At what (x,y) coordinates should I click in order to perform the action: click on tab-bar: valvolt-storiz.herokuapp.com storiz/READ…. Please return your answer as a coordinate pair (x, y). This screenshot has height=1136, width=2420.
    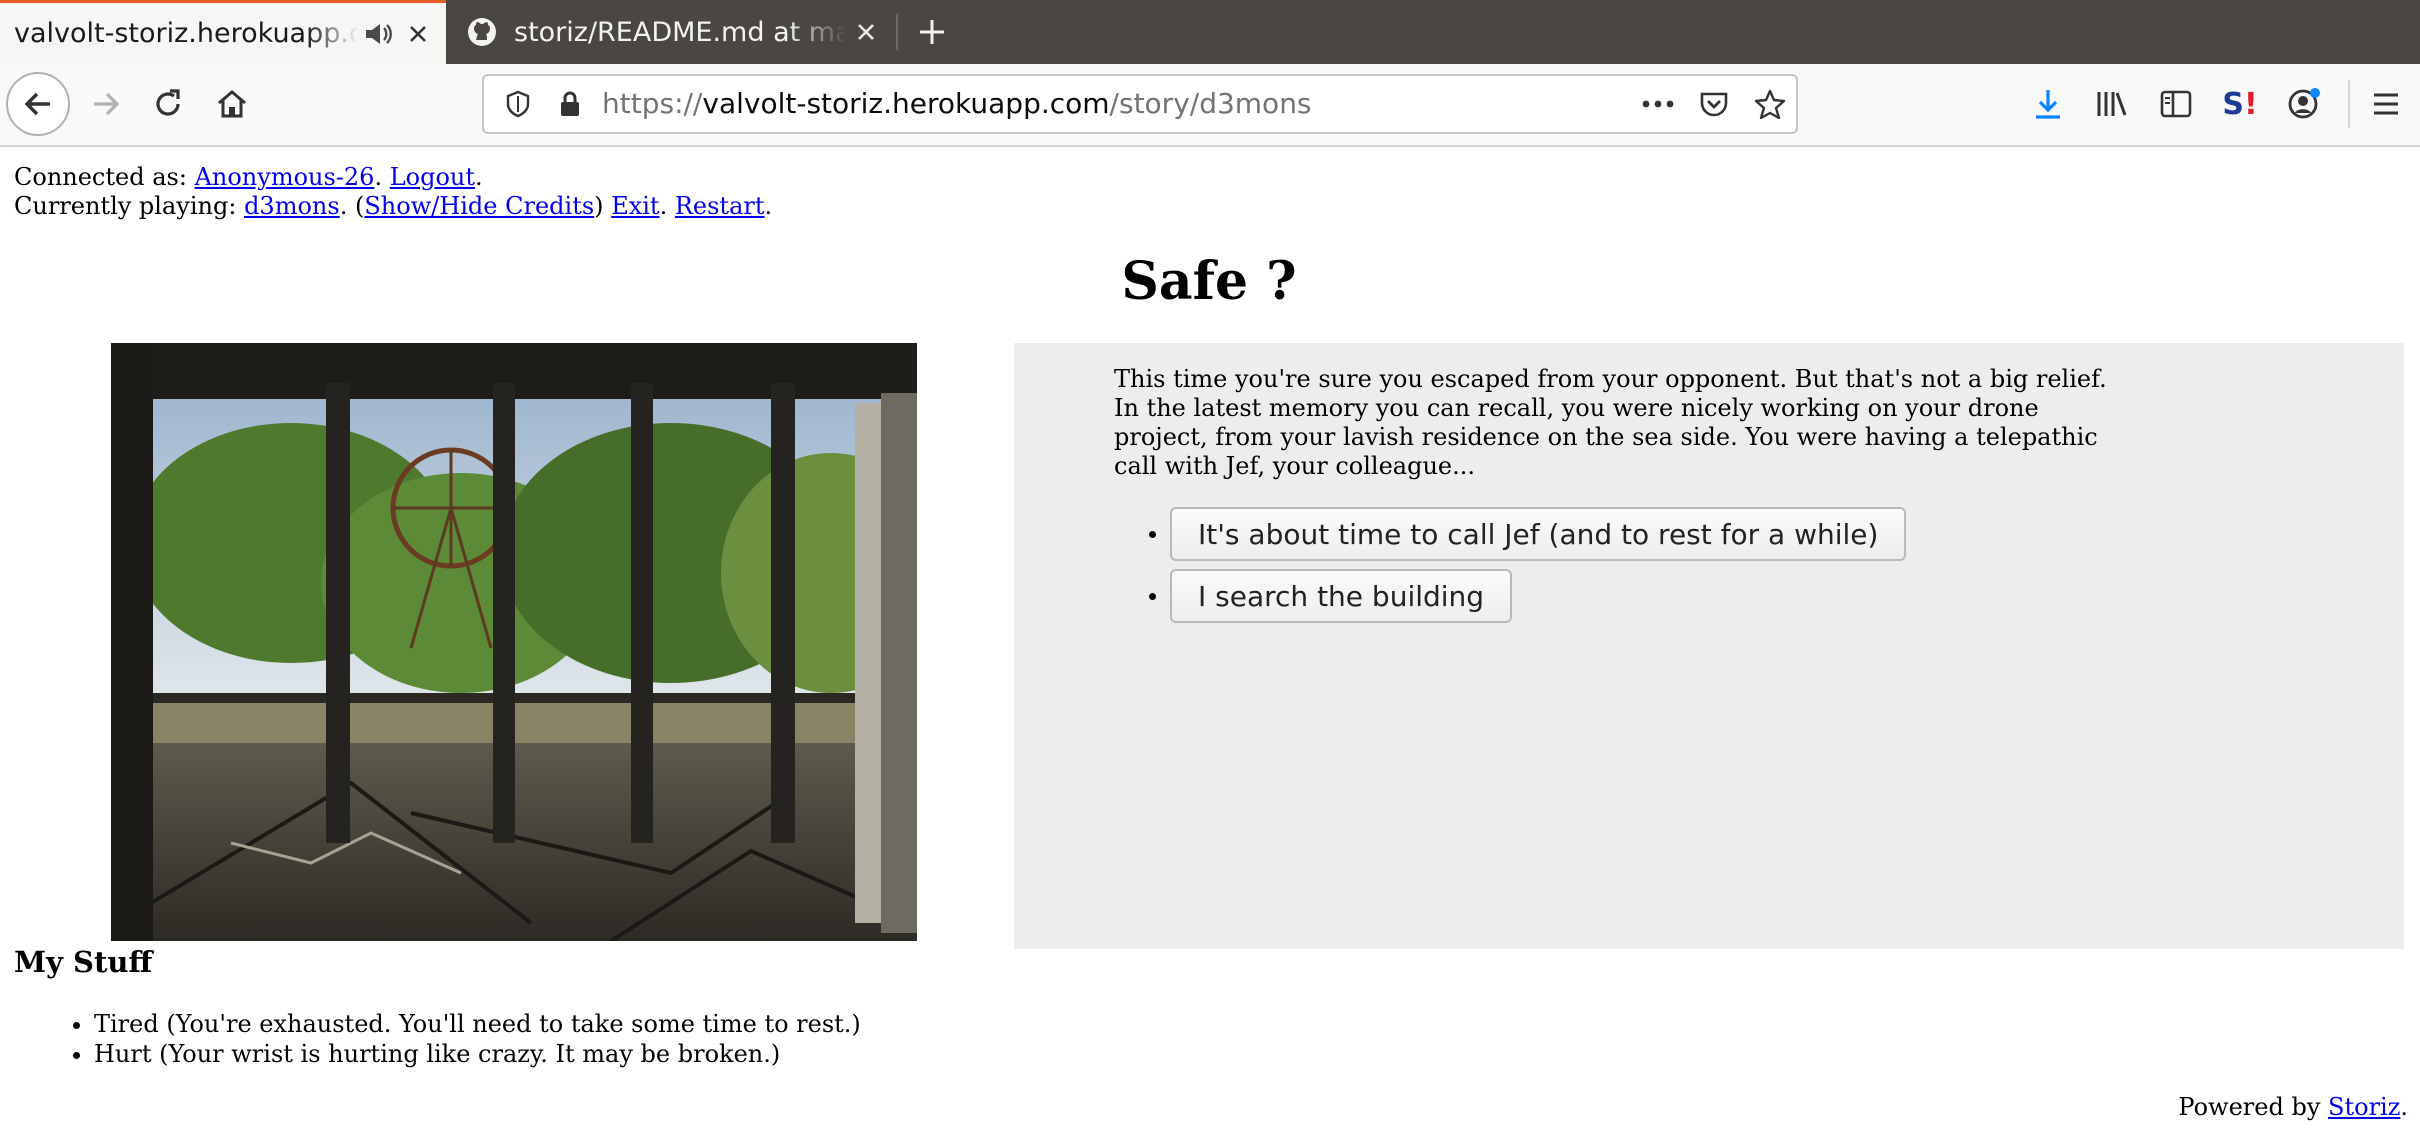
    Looking at the image, I should click on (1210, 32).